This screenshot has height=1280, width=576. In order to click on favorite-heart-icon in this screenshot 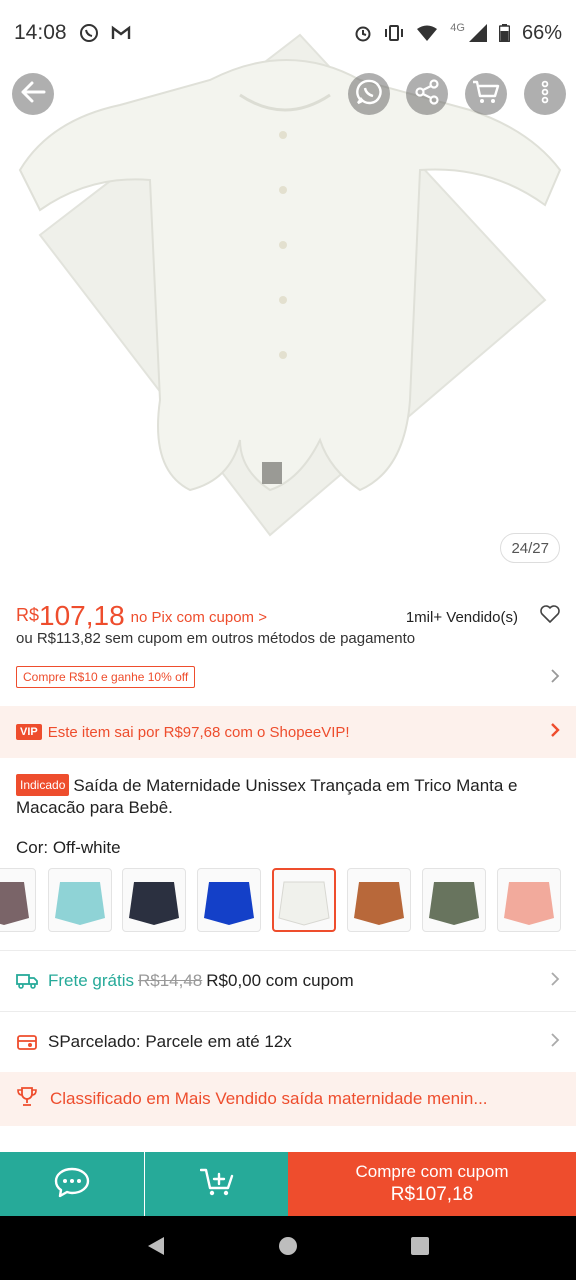, I will do `click(550, 616)`.